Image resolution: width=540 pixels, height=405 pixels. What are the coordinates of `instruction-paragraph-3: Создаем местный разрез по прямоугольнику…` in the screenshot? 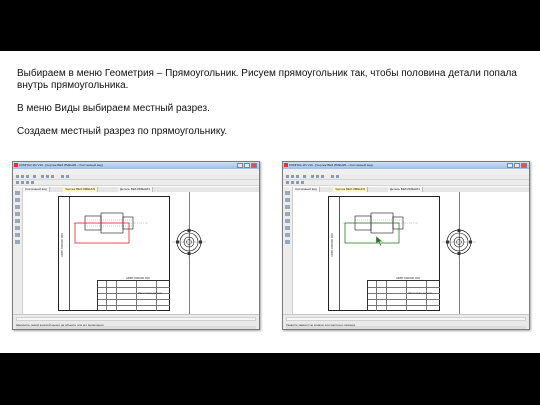 It's located at (122, 131).